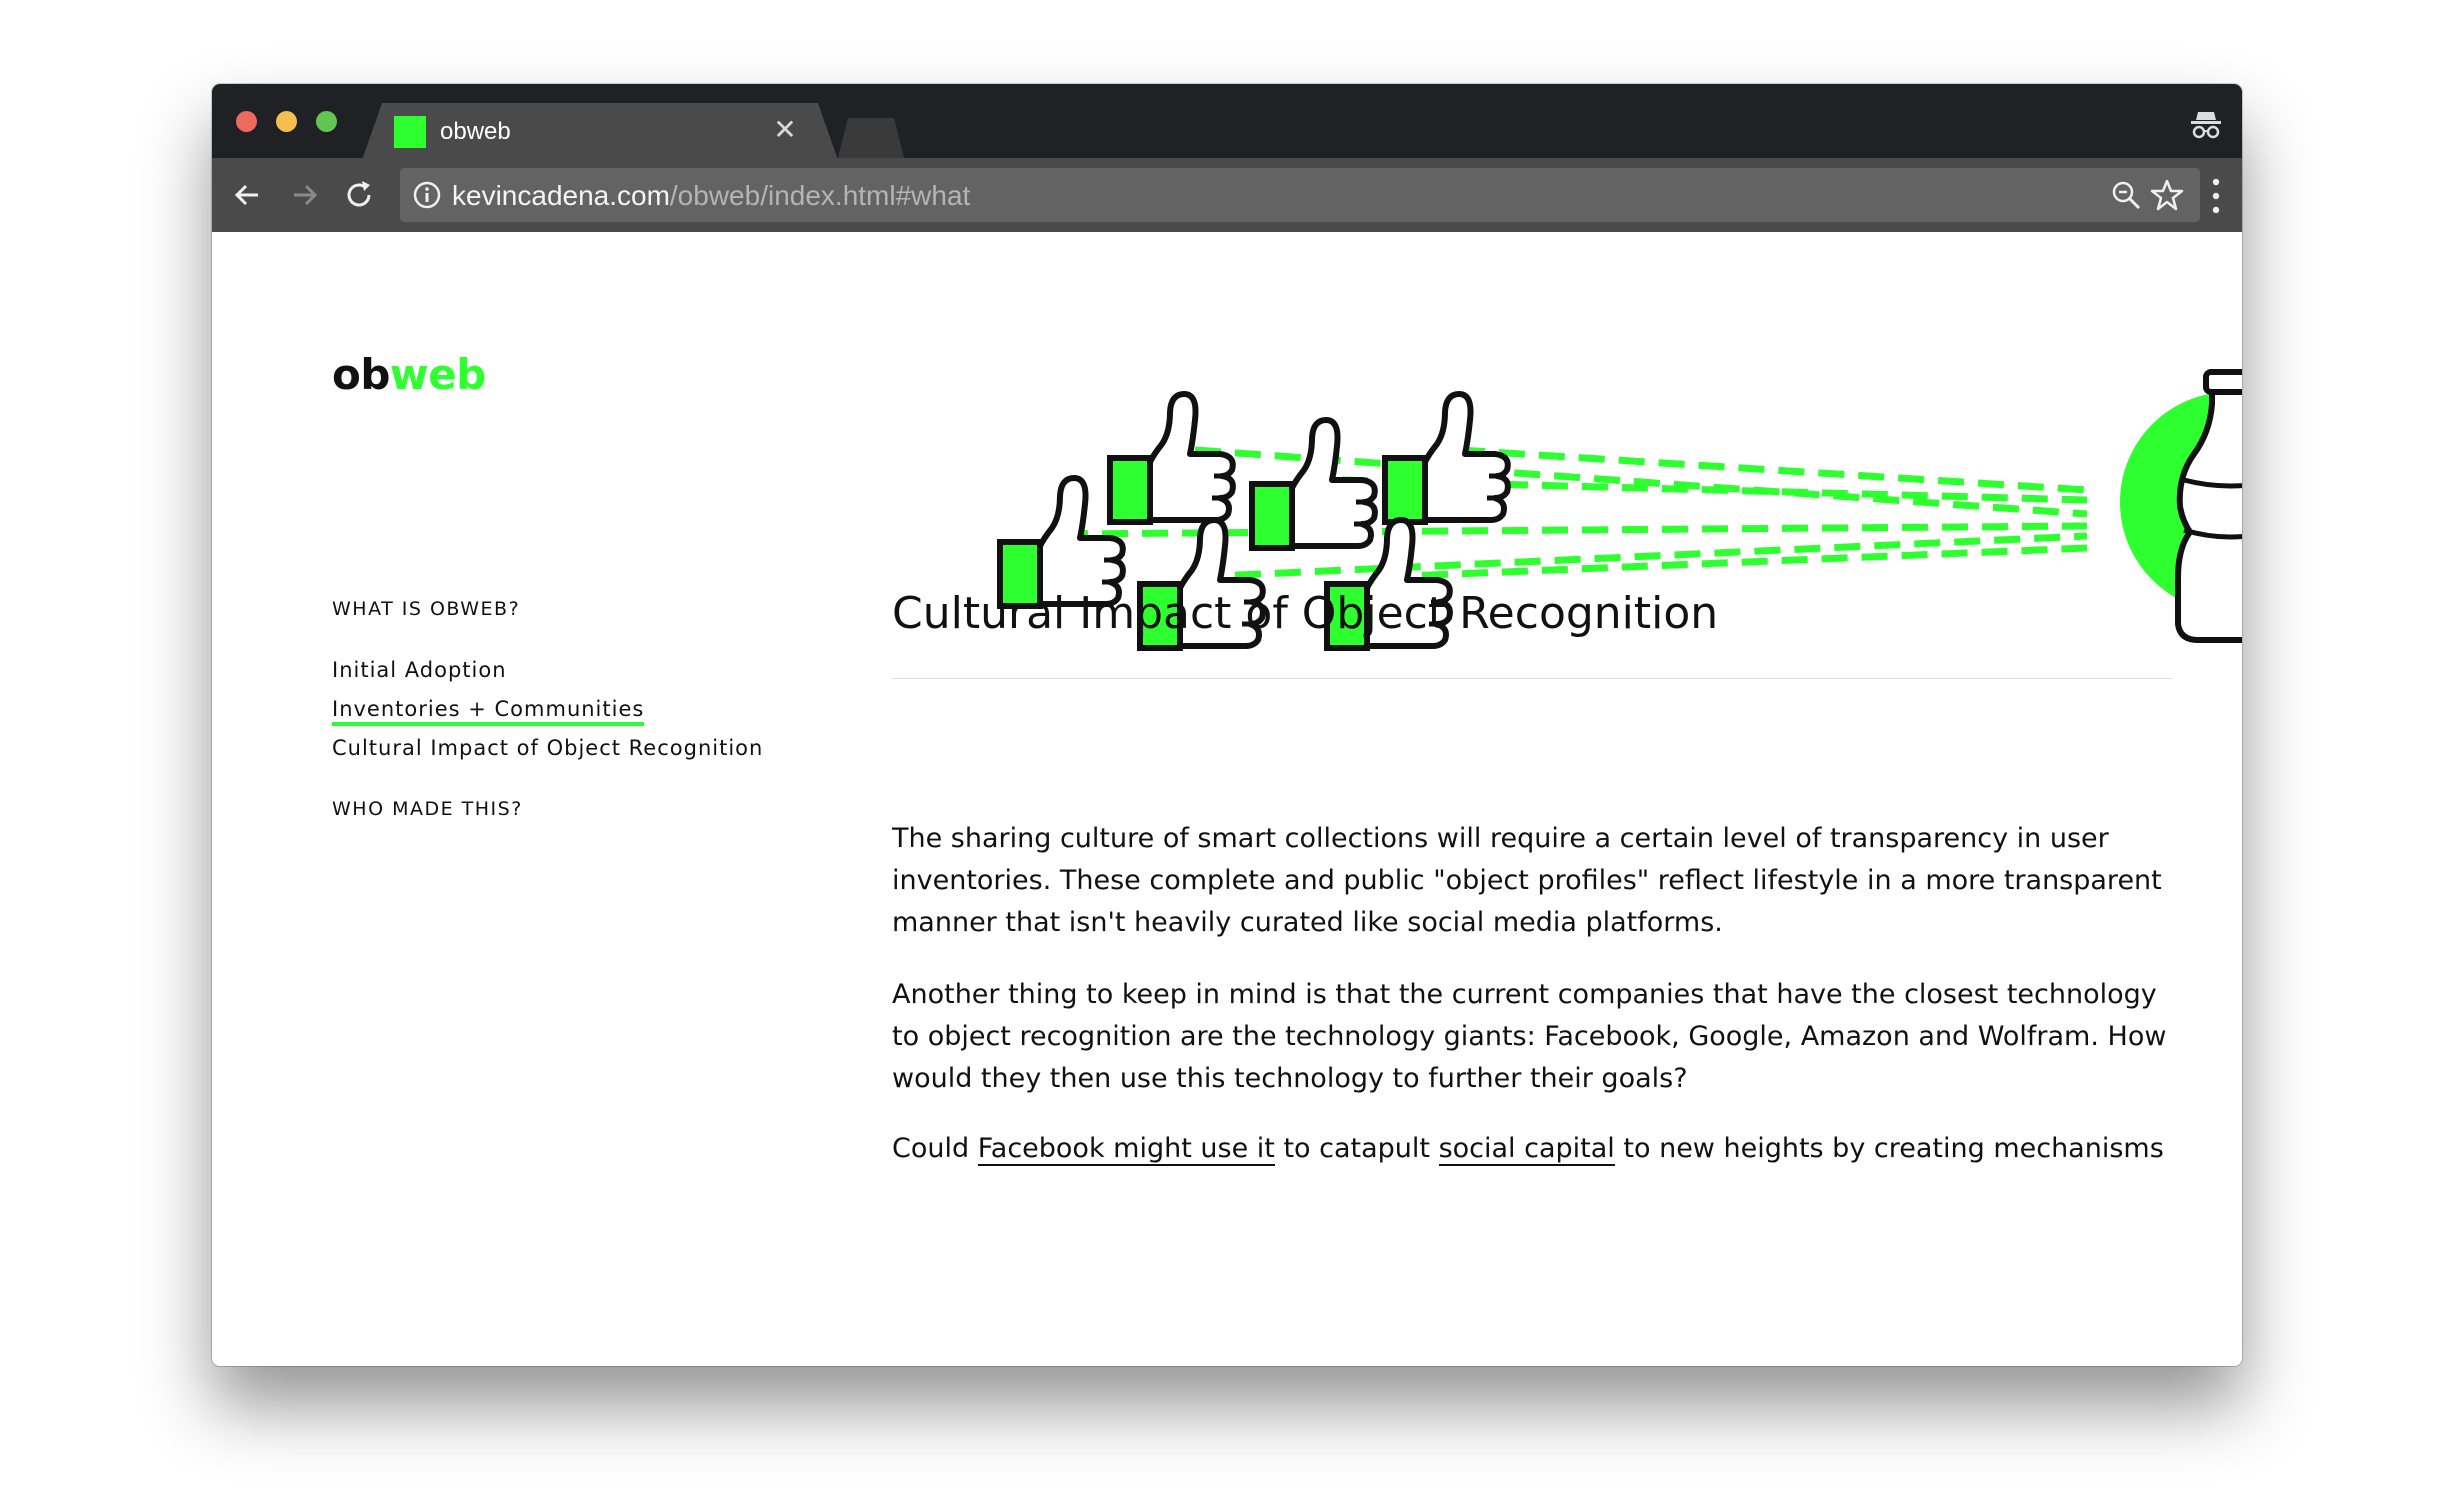  I want to click on tab-obweb: obweb ✕, so click(600, 131).